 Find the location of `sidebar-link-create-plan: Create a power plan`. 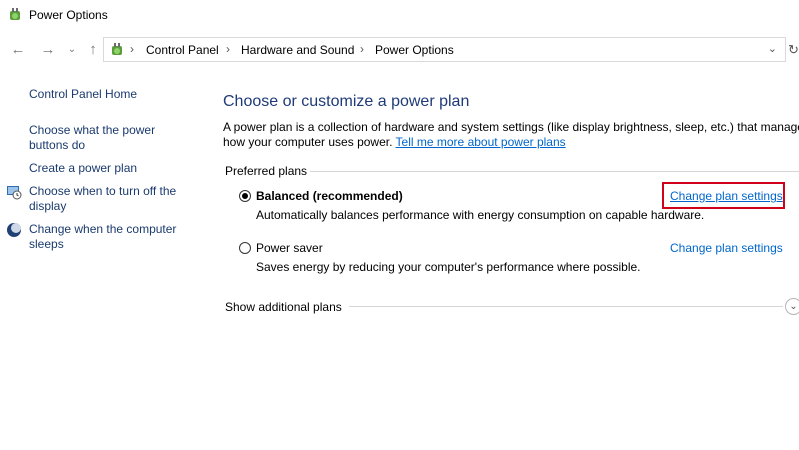

sidebar-link-create-plan: Create a power plan is located at coordinates (109, 168).